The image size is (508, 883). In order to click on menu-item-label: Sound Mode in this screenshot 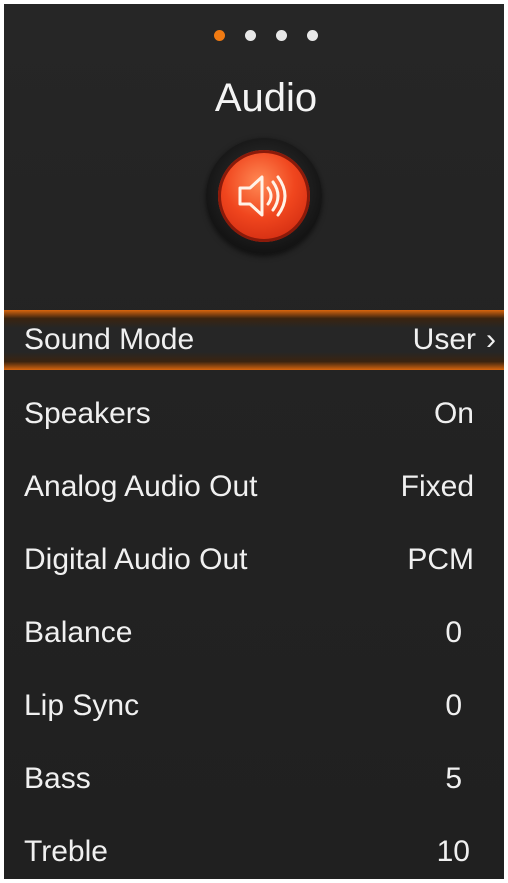, I will do `click(109, 339)`.